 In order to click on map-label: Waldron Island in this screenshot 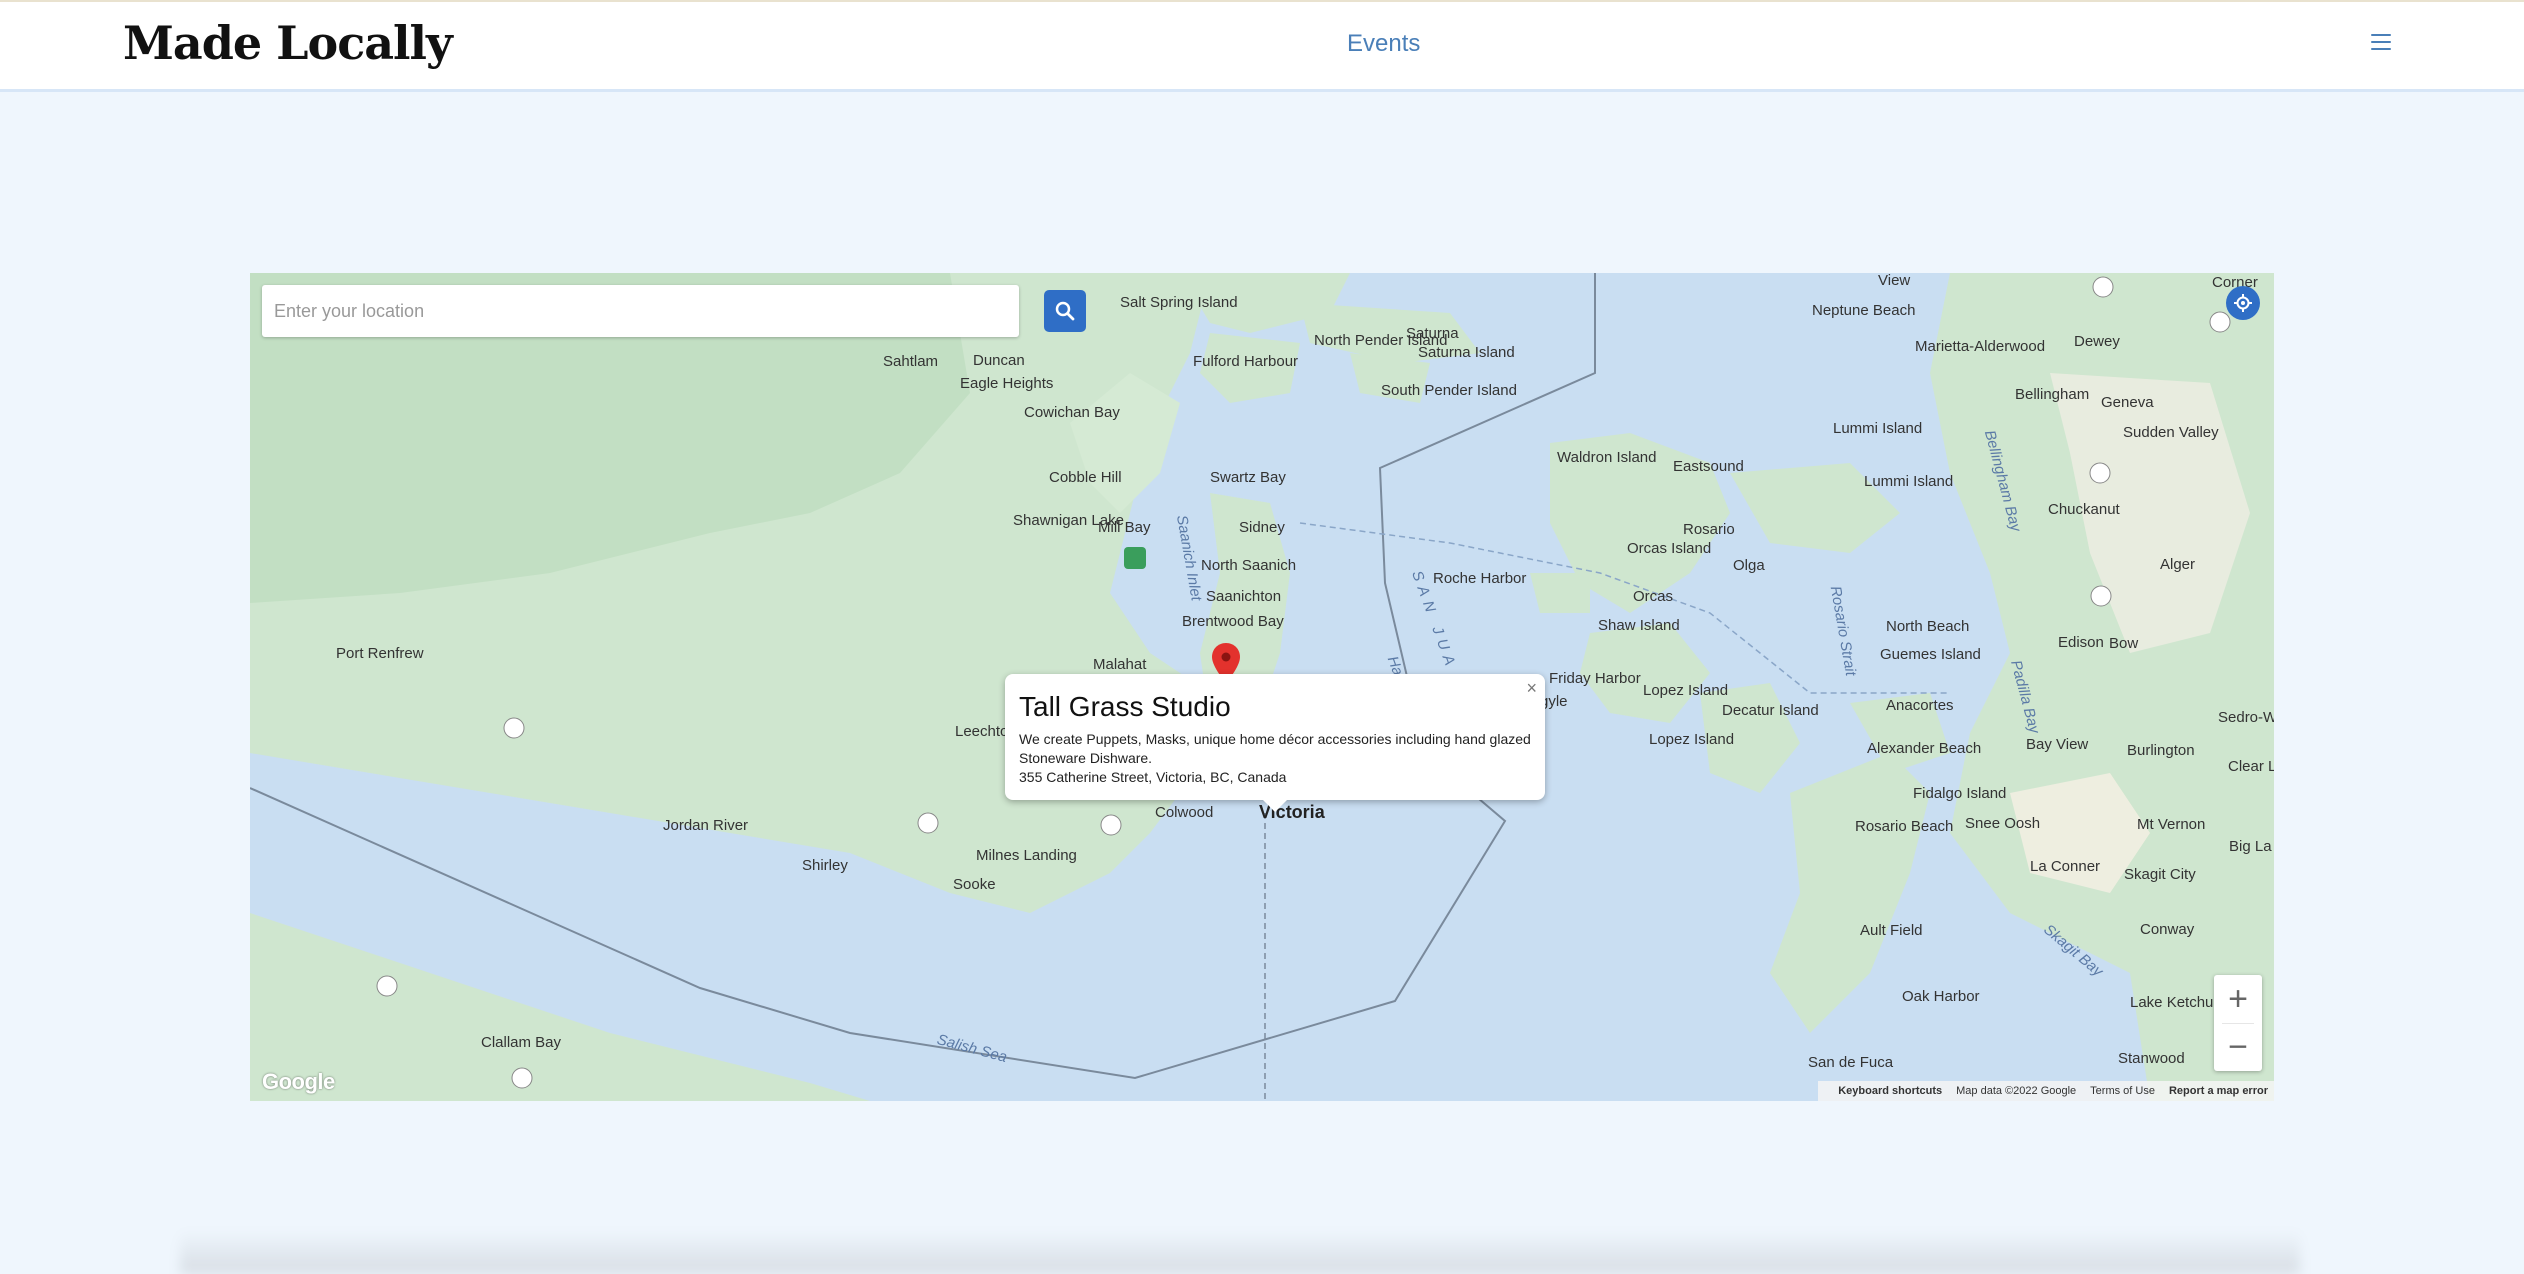, I will do `click(1607, 457)`.